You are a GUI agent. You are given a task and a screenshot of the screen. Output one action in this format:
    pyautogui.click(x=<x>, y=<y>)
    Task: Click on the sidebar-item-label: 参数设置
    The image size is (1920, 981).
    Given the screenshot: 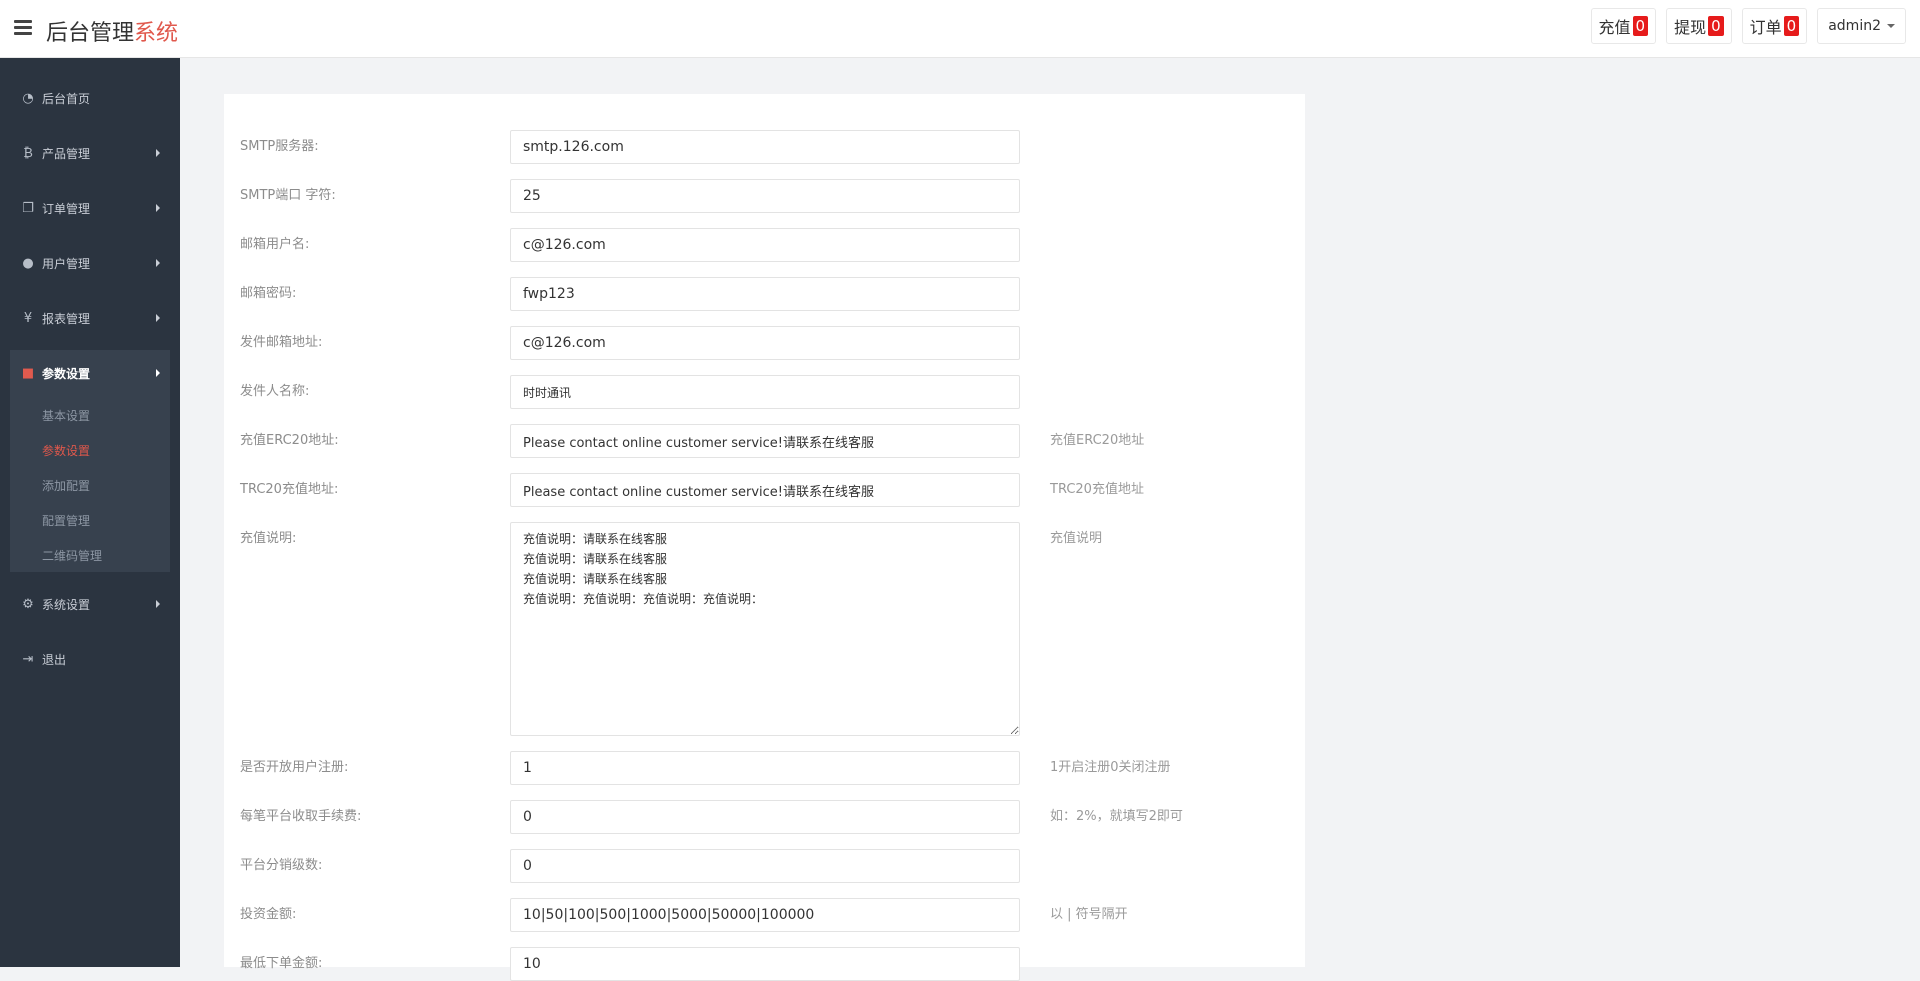 What is the action you would take?
    pyautogui.click(x=66, y=373)
    